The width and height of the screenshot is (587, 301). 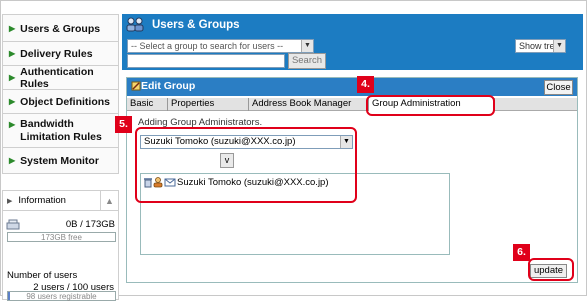 I want to click on callout-4-badge: 4., so click(x=365, y=84).